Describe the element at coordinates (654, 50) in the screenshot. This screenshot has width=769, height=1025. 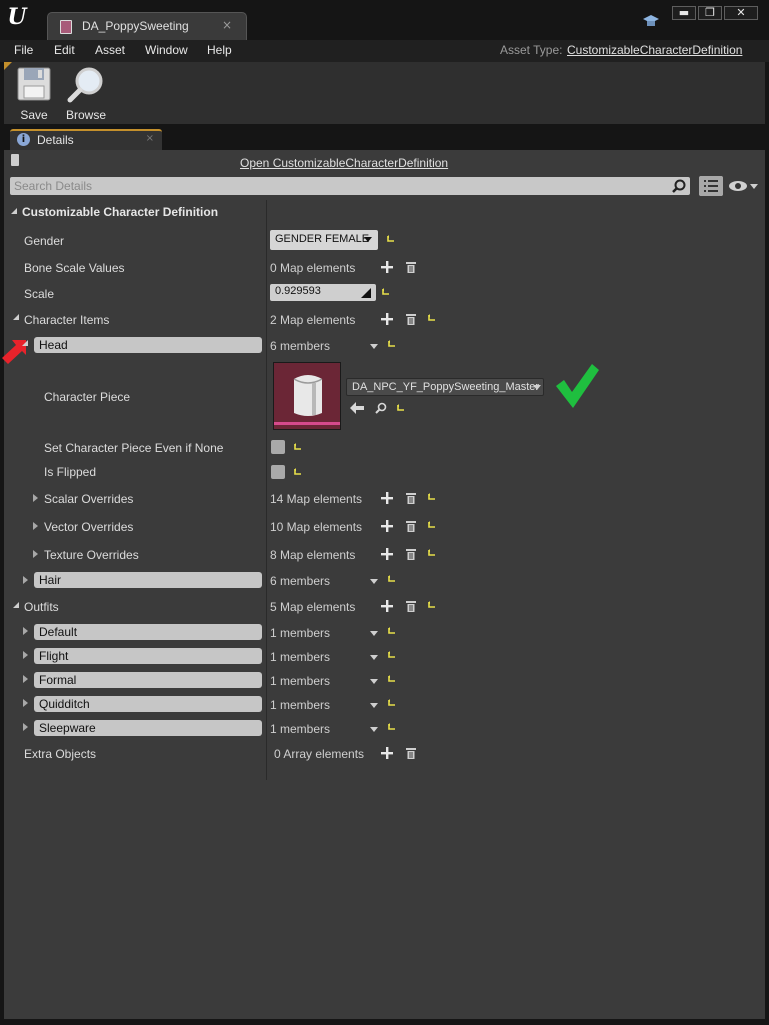
I see `asset-type-link: CustomizableCharacterDefinition` at that location.